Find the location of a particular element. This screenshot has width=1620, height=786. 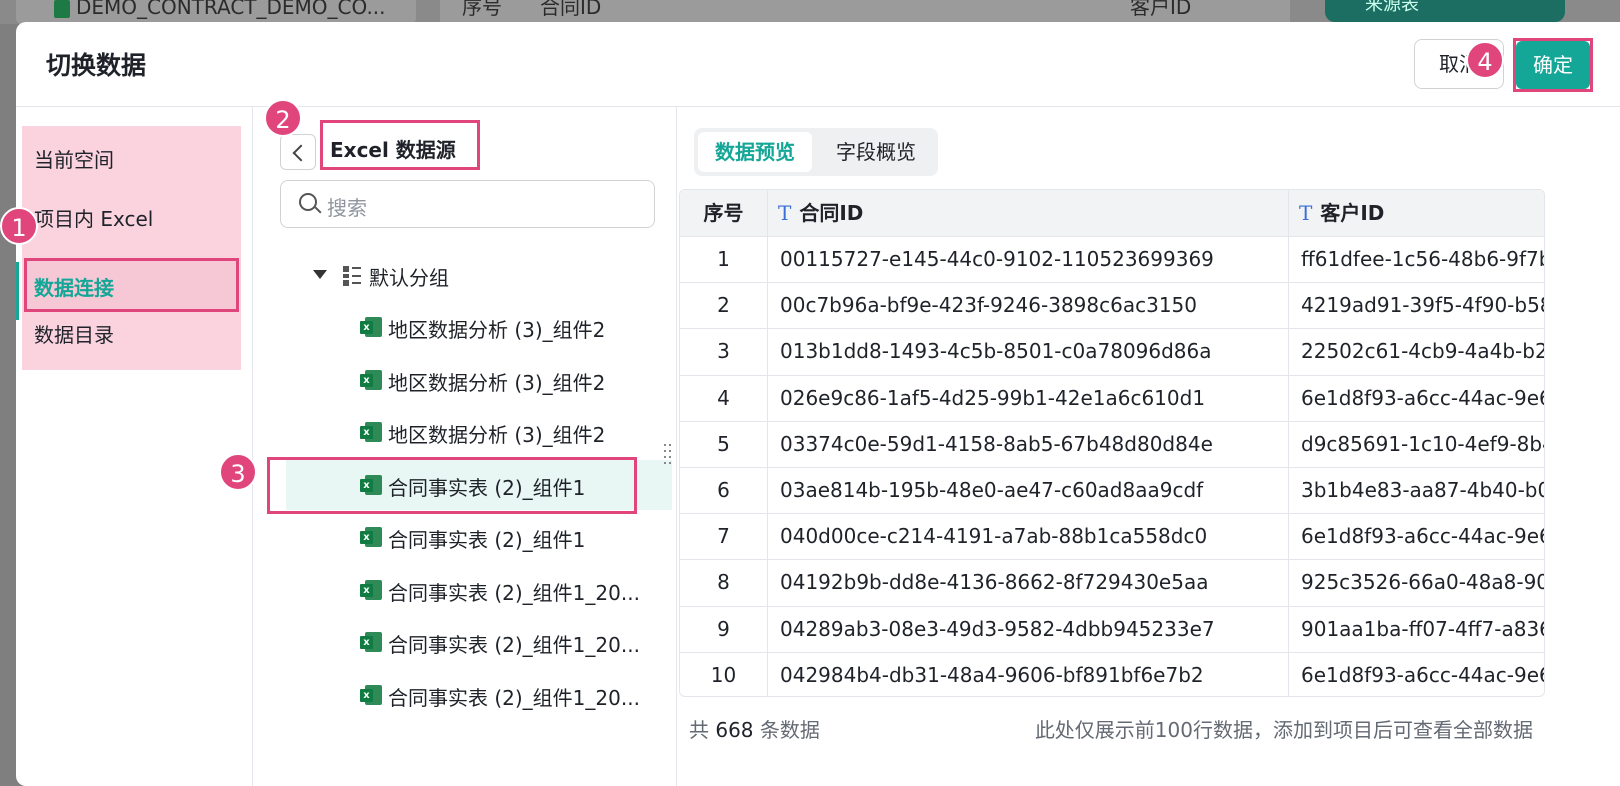

cell-customer-id: 901aa1ba-ff07-4ff7-a836 is located at coordinates (1423, 628).